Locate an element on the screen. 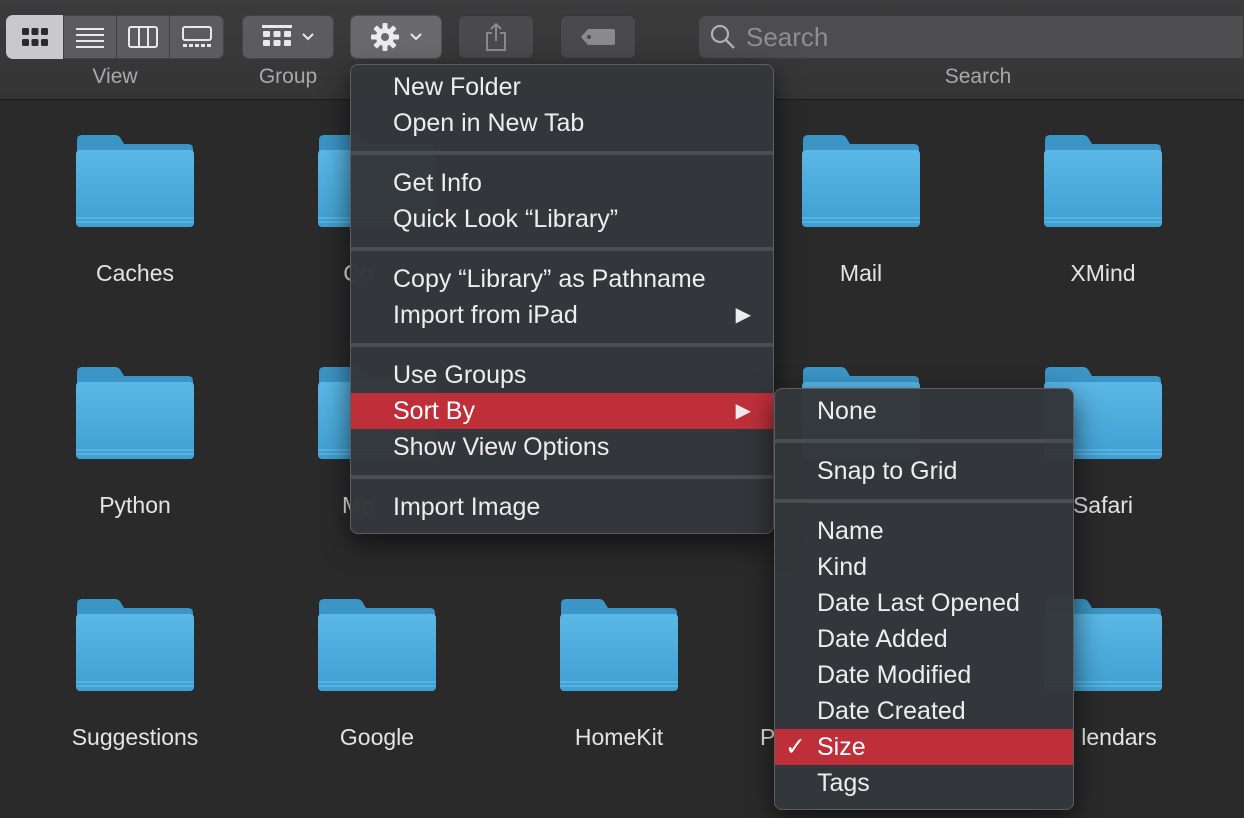 The image size is (1244, 818). folder-item: XMind is located at coordinates (1103, 210).